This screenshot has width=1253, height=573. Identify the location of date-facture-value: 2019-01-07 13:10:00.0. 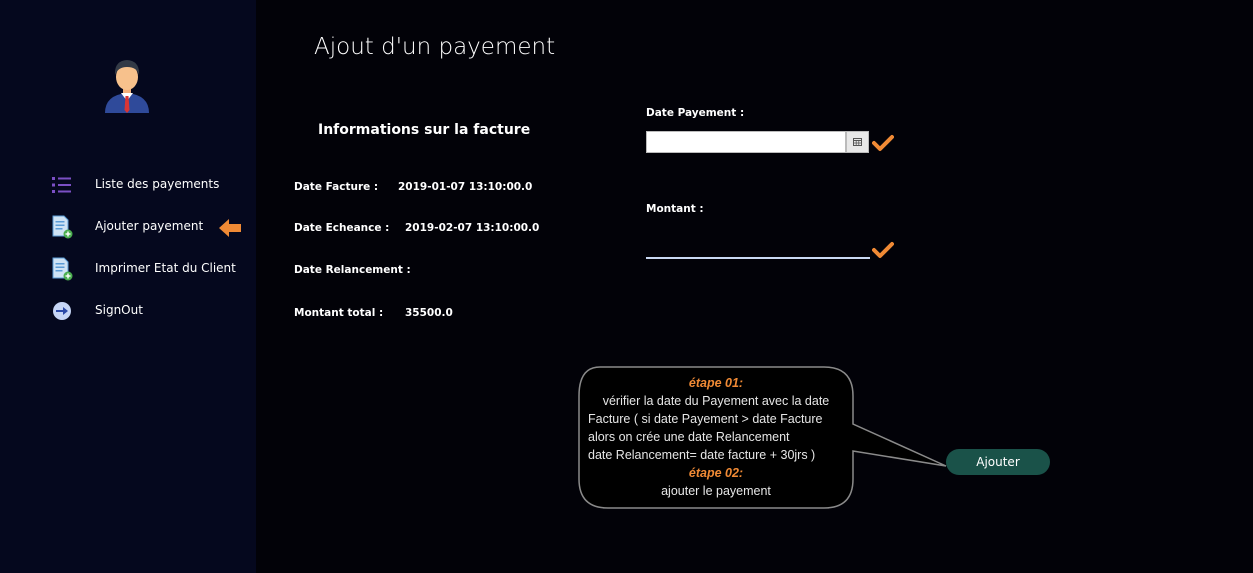
(465, 187).